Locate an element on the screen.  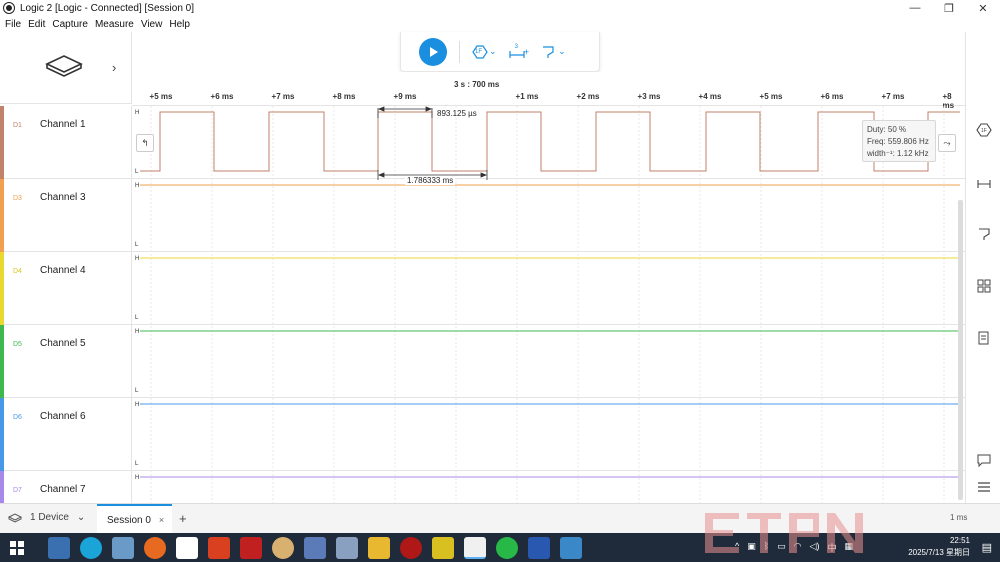
timing-marker-button: 3 + is located at coordinates (518, 51).